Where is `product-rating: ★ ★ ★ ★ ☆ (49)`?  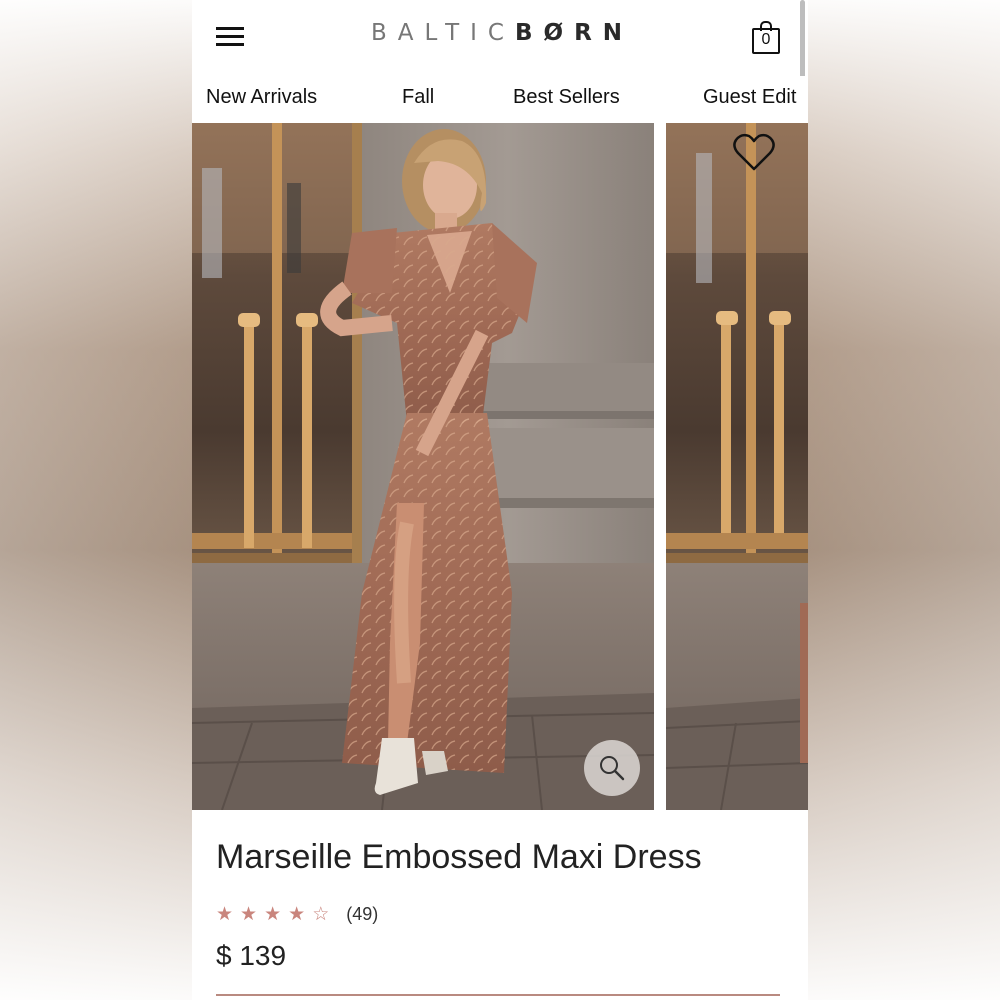
product-rating: ★ ★ ★ ★ ☆ (49) is located at coordinates (297, 916).